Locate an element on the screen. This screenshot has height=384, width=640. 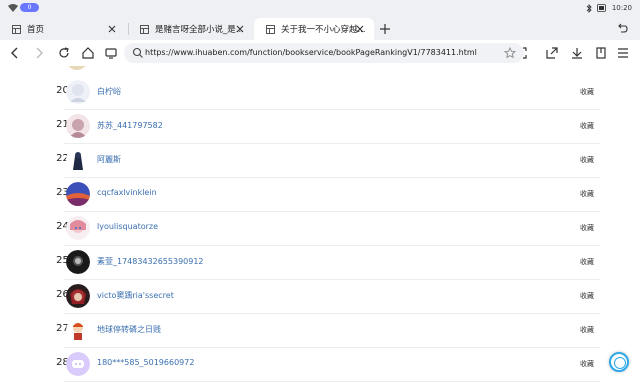
ranking-row: 28. 180***585_5019660972 收藏 is located at coordinates (307, 365).